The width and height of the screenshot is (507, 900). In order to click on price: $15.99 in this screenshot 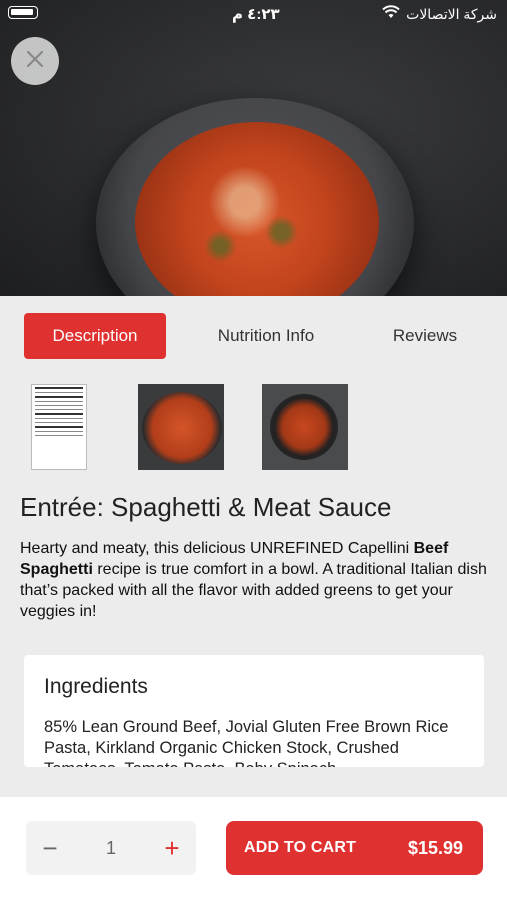, I will do `click(435, 848)`.